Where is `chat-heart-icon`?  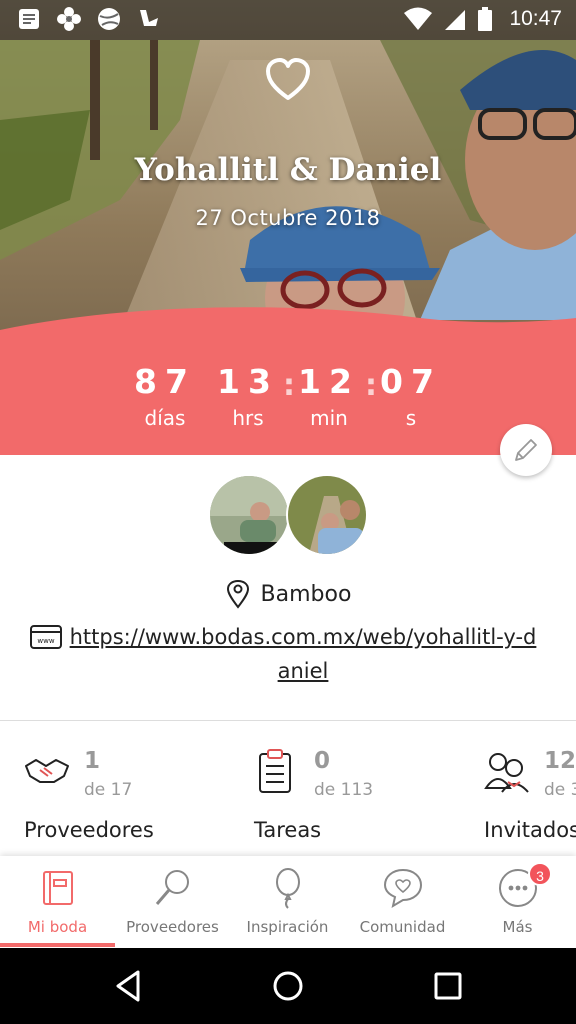 chat-heart-icon is located at coordinates (403, 888).